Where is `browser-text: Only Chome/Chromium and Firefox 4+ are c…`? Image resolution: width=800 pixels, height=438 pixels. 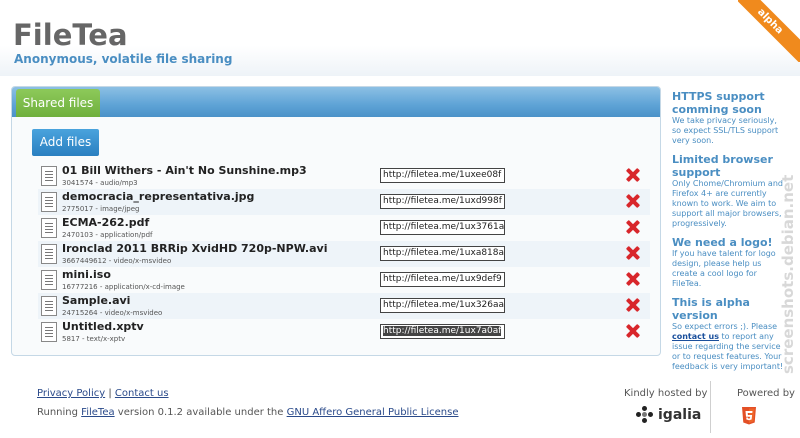 browser-text: Only Chome/Chromium and Firefox 4+ are c… is located at coordinates (727, 203).